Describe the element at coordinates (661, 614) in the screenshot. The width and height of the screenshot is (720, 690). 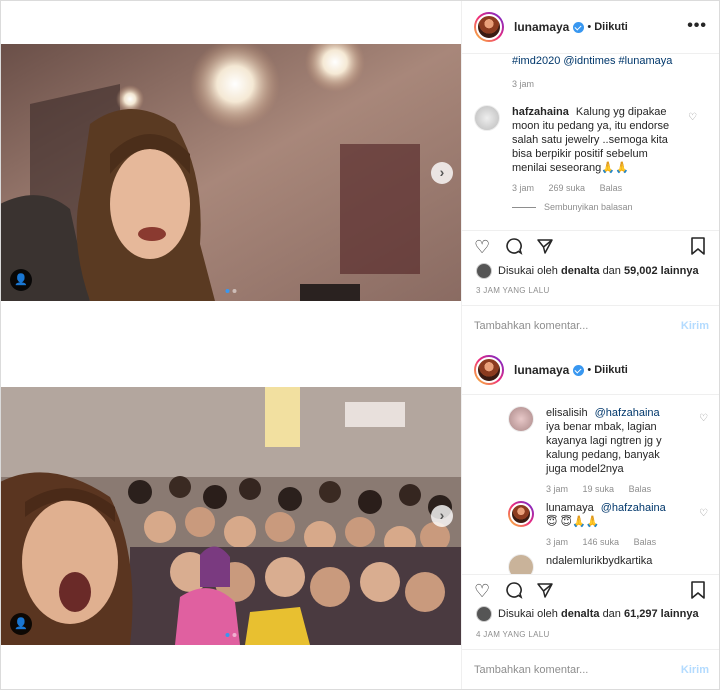
I see `likes-count: 61,297 lainnya` at that location.